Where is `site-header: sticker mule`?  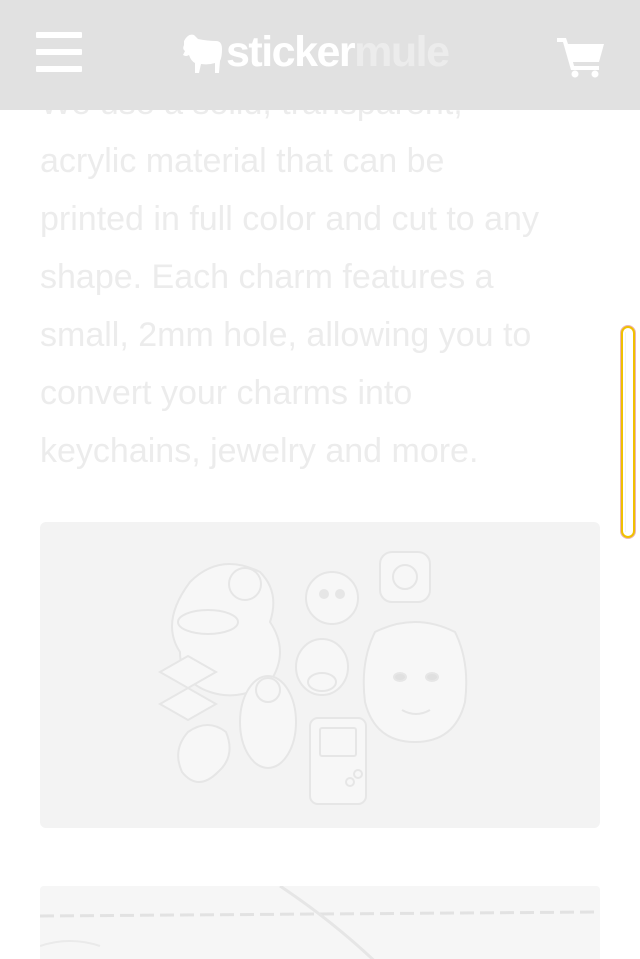
site-header: sticker mule is located at coordinates (320, 55).